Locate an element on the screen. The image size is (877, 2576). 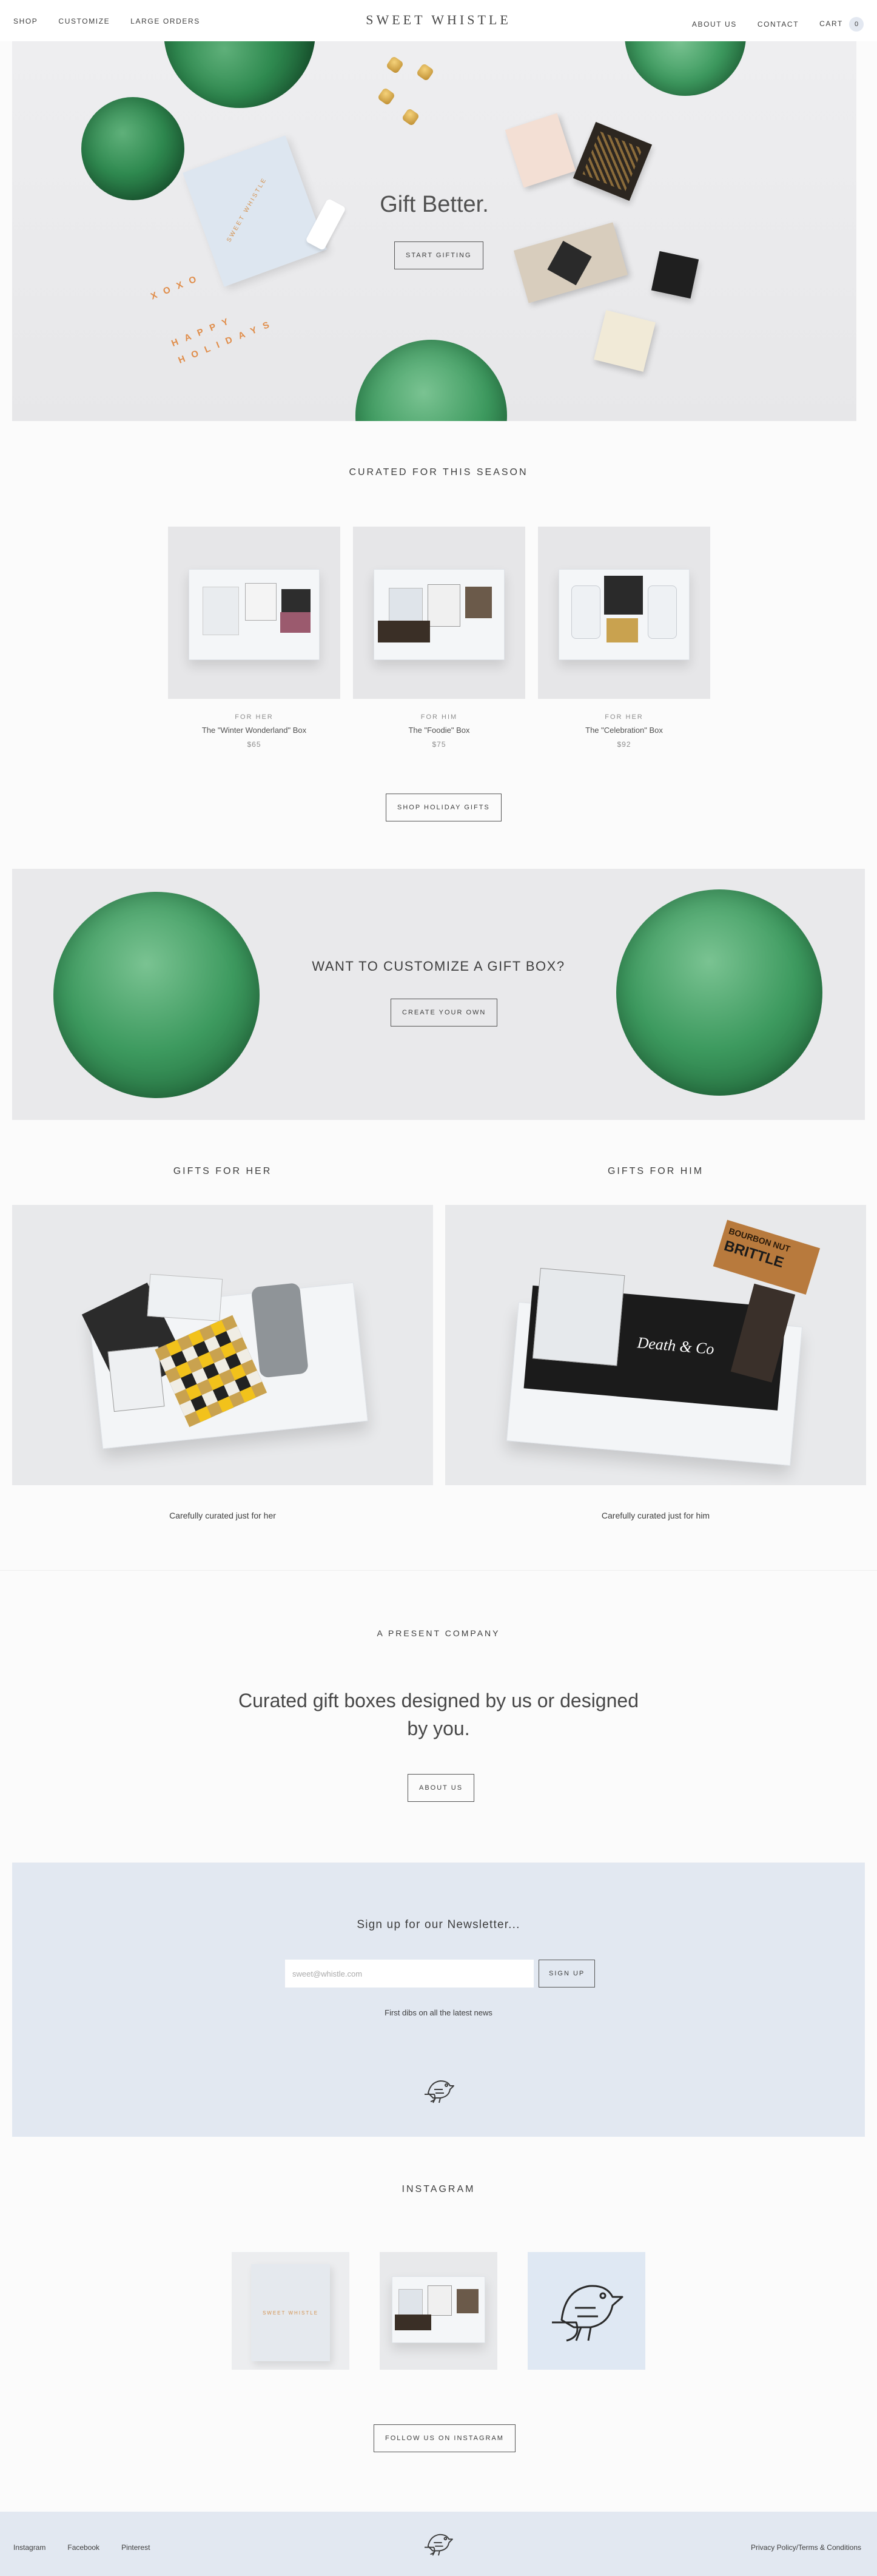
product-card: FOR HER The "Winter Wonderland" Box $65 is located at coordinates (254, 638).